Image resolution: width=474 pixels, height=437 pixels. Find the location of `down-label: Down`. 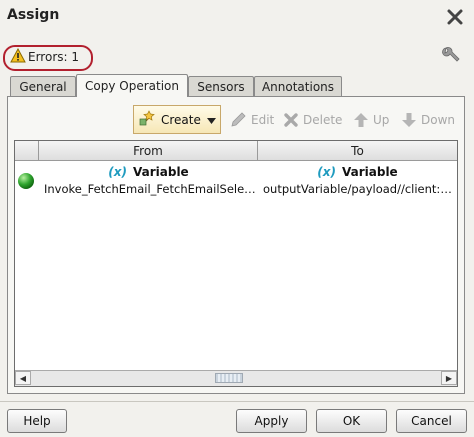

down-label: Down is located at coordinates (438, 120).